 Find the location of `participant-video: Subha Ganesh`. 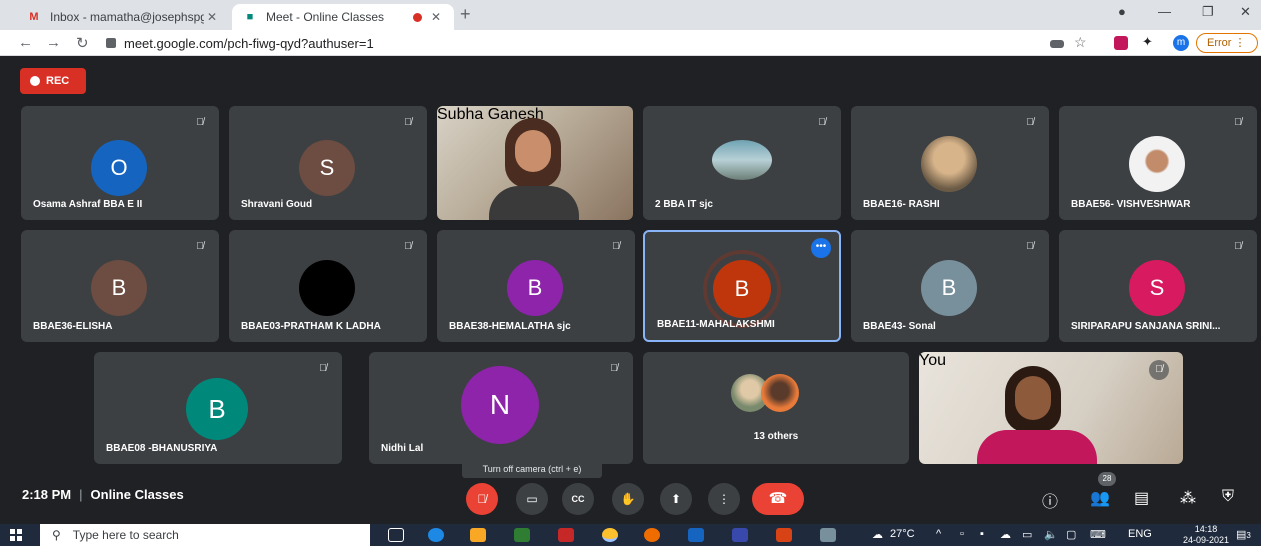

participant-video: Subha Ganesh is located at coordinates (535, 163).